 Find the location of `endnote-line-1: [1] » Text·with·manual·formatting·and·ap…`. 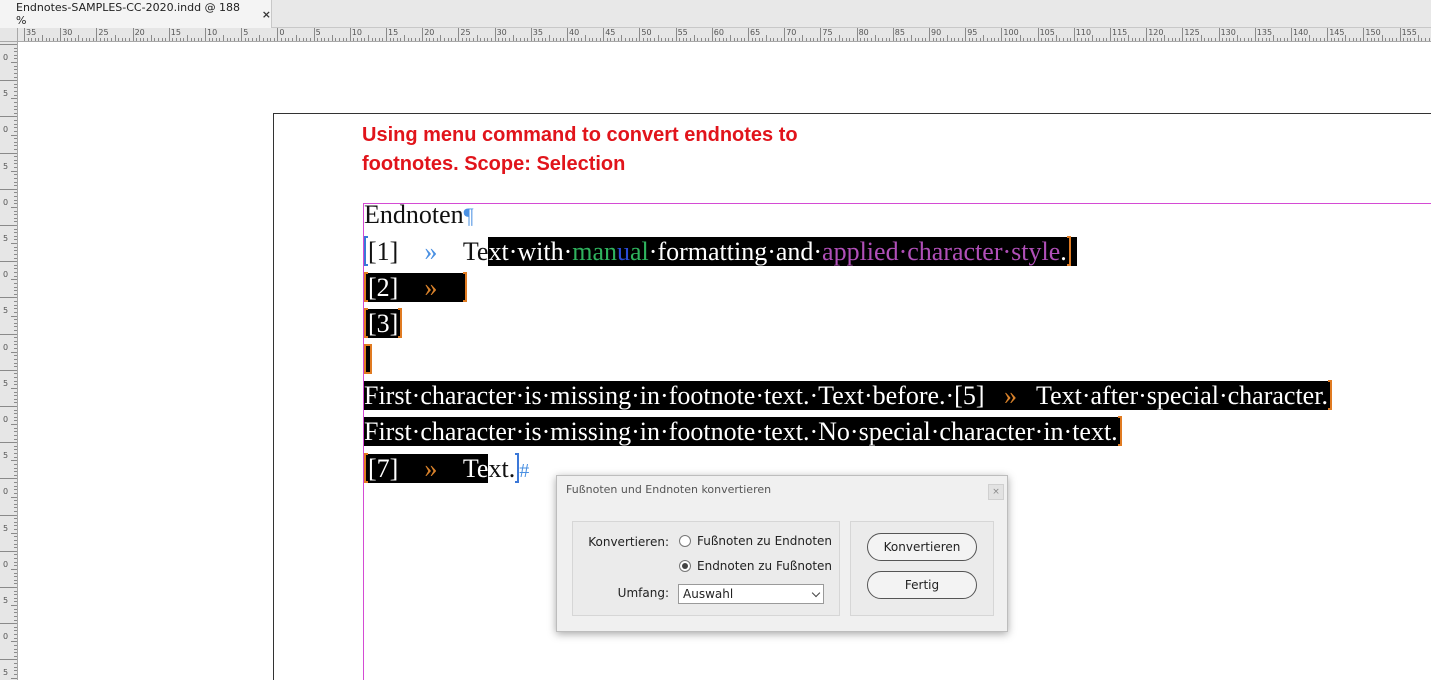

endnote-line-1: [1] » Text·with·manual·formatting·and·ap… is located at coordinates (721, 252).